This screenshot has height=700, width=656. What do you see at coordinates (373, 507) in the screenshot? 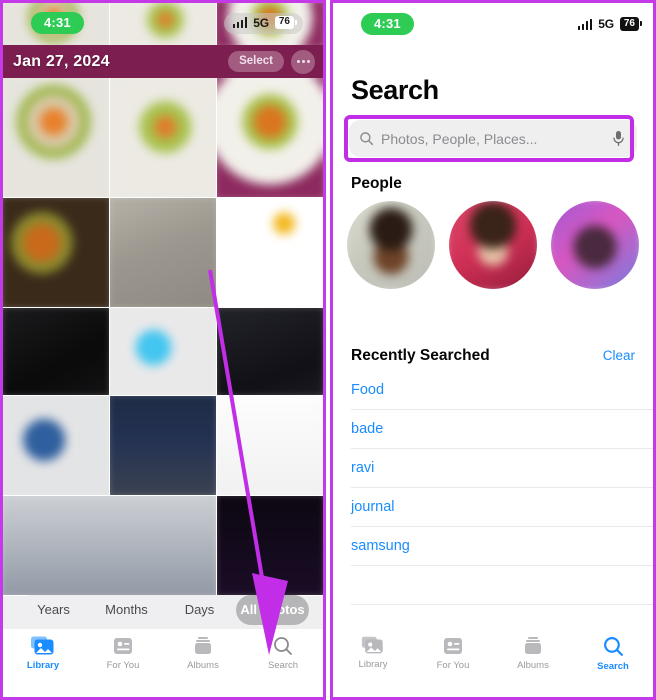
I see `recent-search-label: journal` at bounding box center [373, 507].